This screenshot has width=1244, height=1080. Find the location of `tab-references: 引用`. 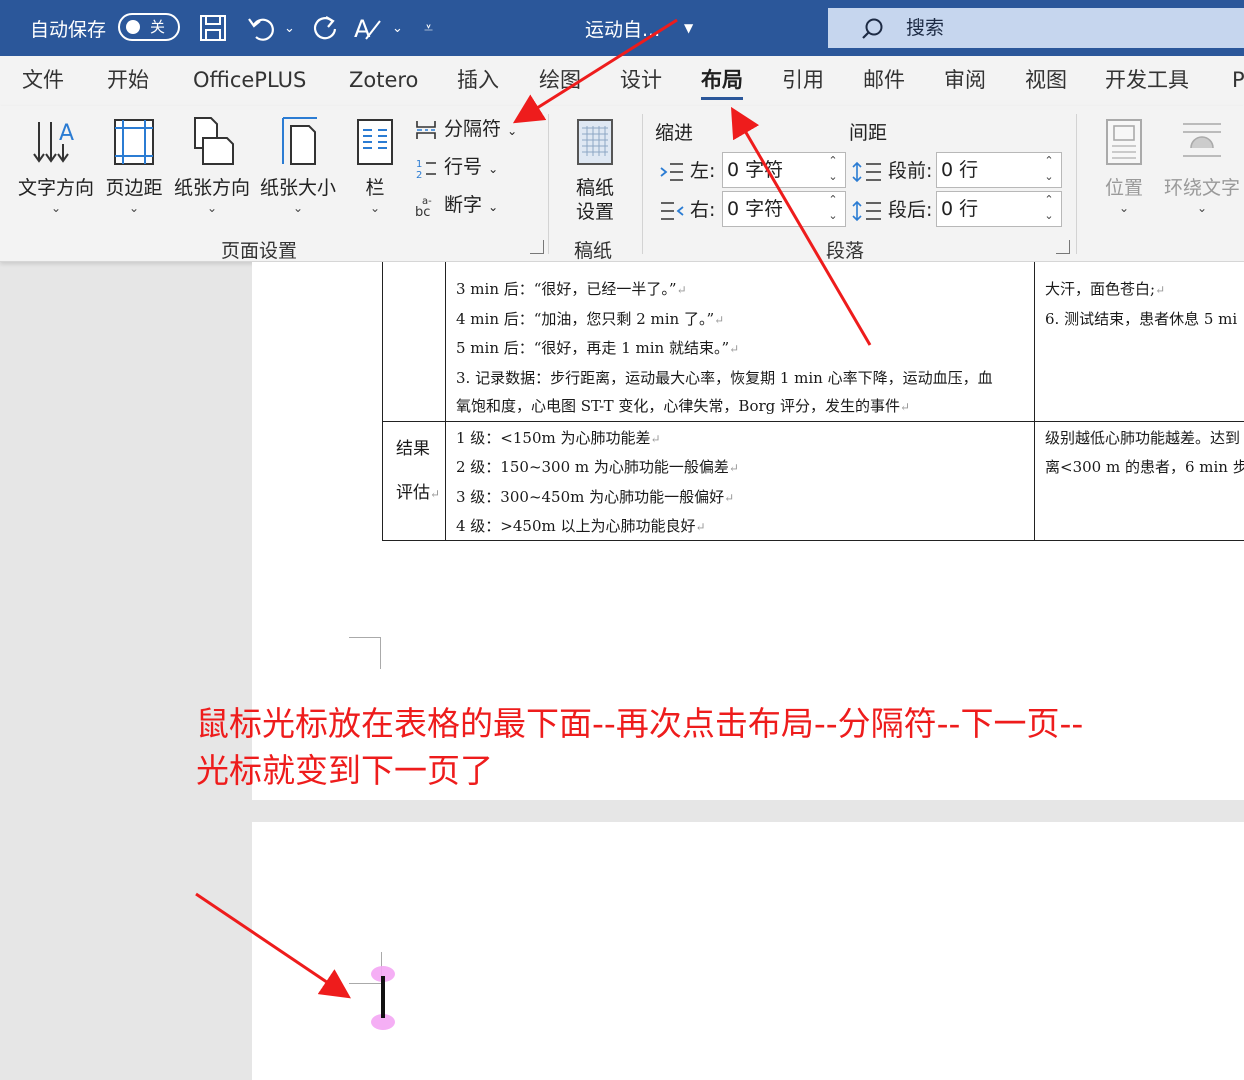

tab-references: 引用 is located at coordinates (803, 81).